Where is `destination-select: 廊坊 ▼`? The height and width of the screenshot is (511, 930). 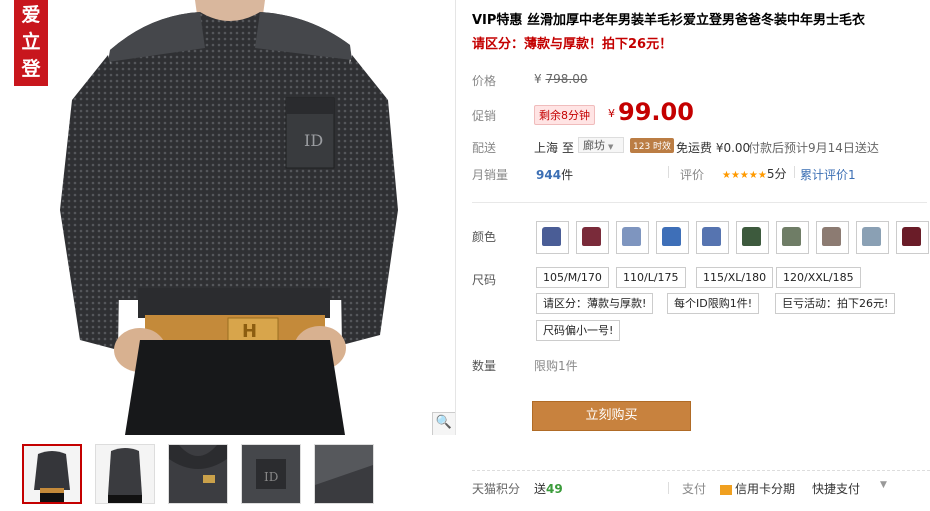 destination-select: 廊坊 ▼ is located at coordinates (601, 145).